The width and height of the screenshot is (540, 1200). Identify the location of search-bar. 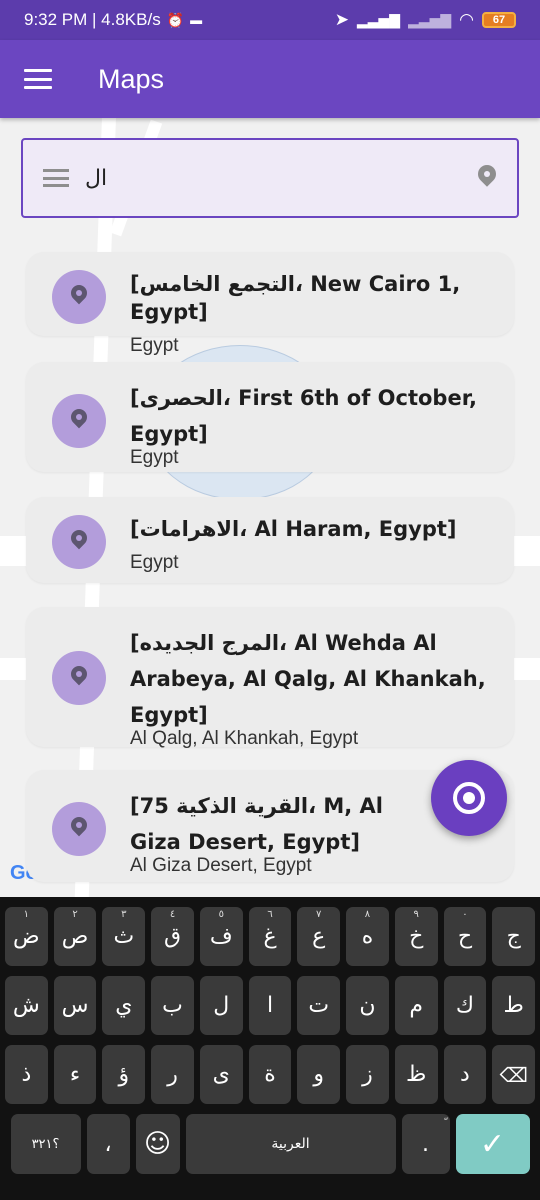
(270, 178).